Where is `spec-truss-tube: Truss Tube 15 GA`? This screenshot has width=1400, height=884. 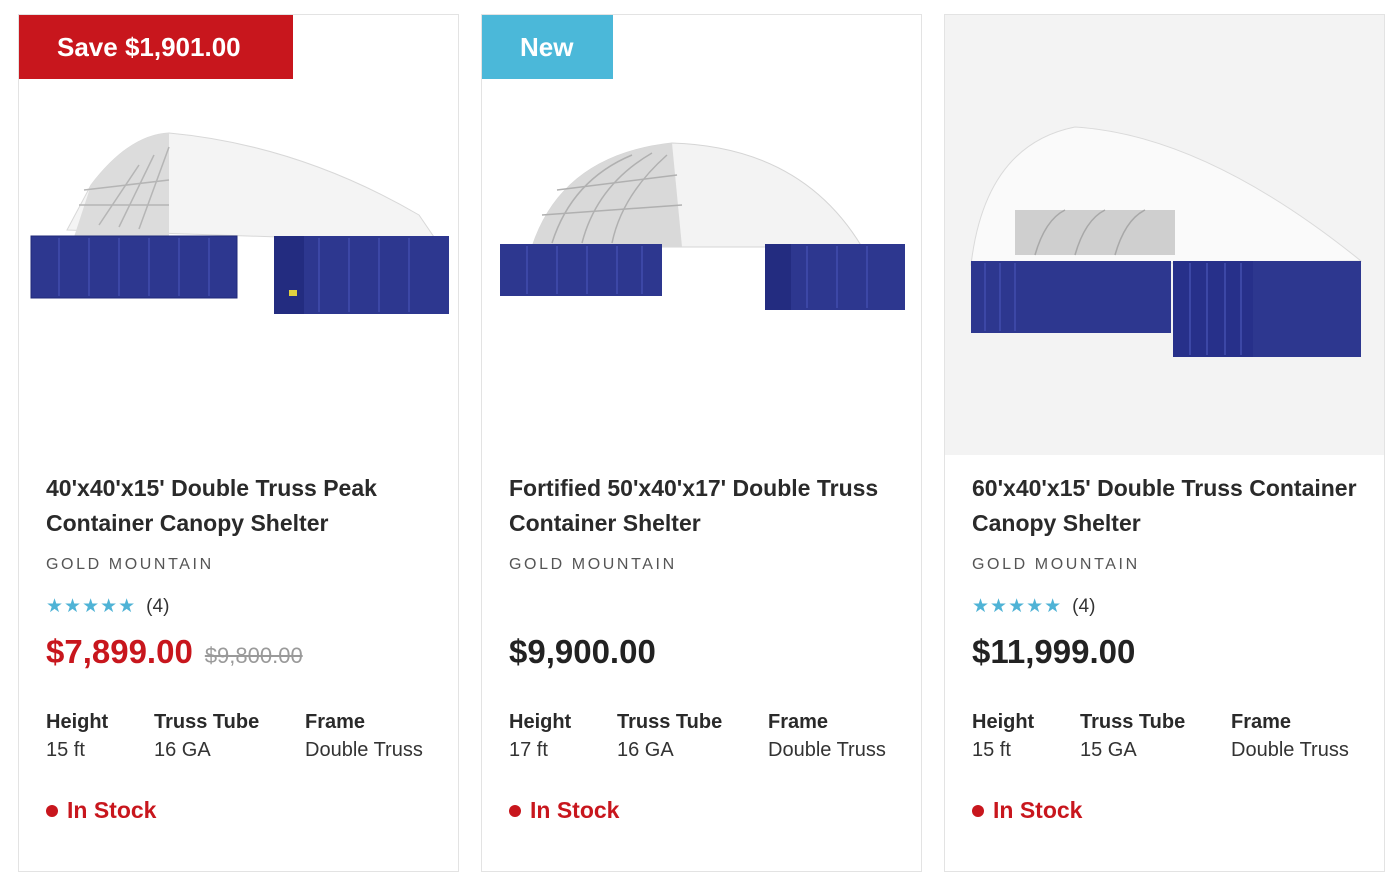
spec-truss-tube: Truss Tube 15 GA is located at coordinates (1132, 737).